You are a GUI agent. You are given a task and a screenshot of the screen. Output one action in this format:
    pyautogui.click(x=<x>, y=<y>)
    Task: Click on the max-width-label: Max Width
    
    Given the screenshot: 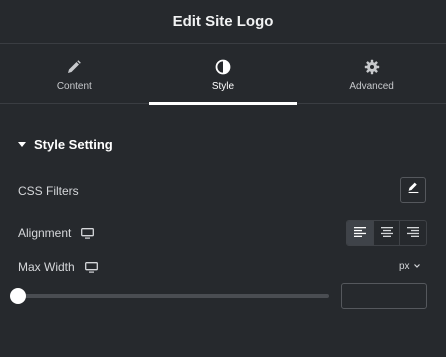 What is the action you would take?
    pyautogui.click(x=58, y=267)
    